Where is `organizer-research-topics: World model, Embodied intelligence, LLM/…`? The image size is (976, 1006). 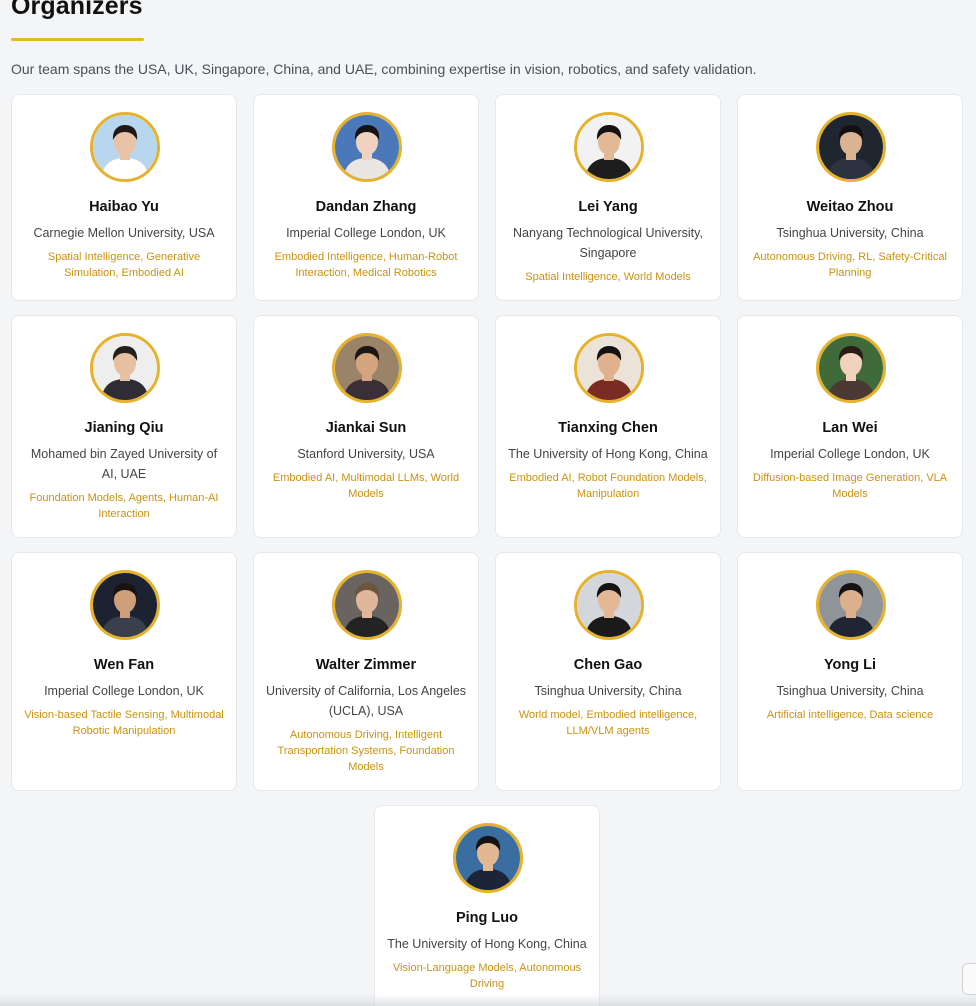
organizer-research-topics: World model, Embodied intelligence, LLM/… is located at coordinates (608, 723).